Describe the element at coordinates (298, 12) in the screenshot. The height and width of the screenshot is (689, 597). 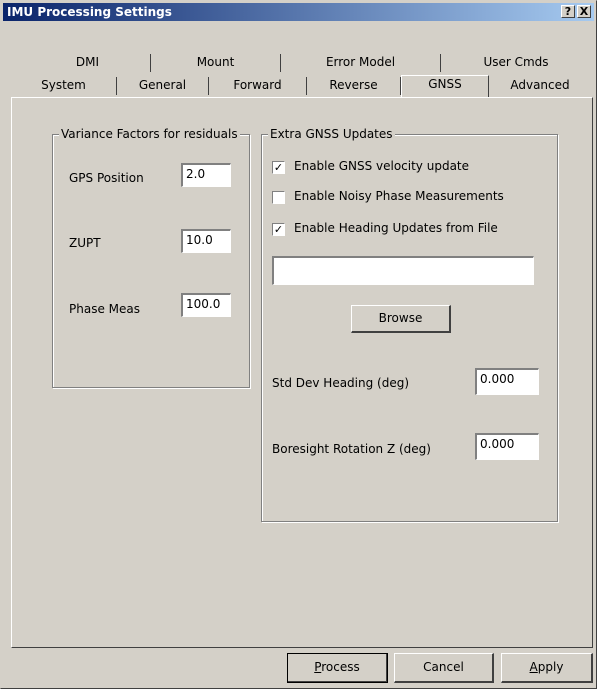
I see `title-bar: IMU Processing Settings ? X` at that location.